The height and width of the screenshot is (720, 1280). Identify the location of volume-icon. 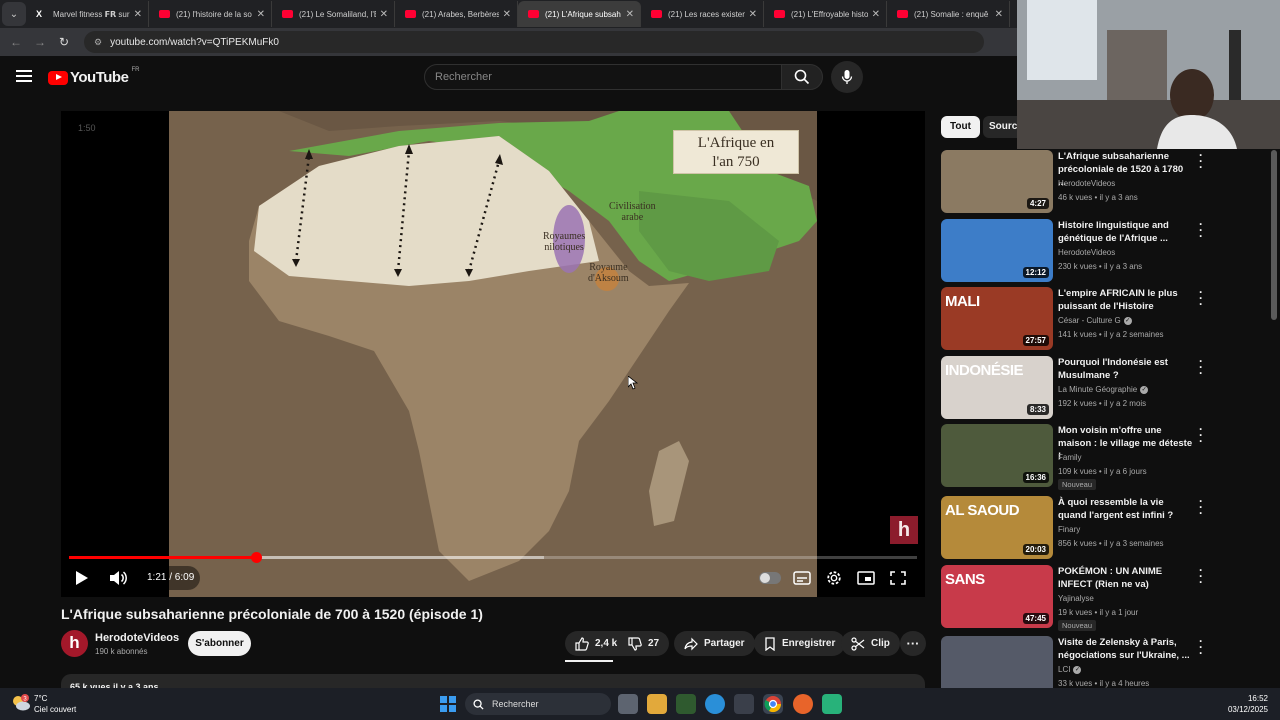
(118, 578).